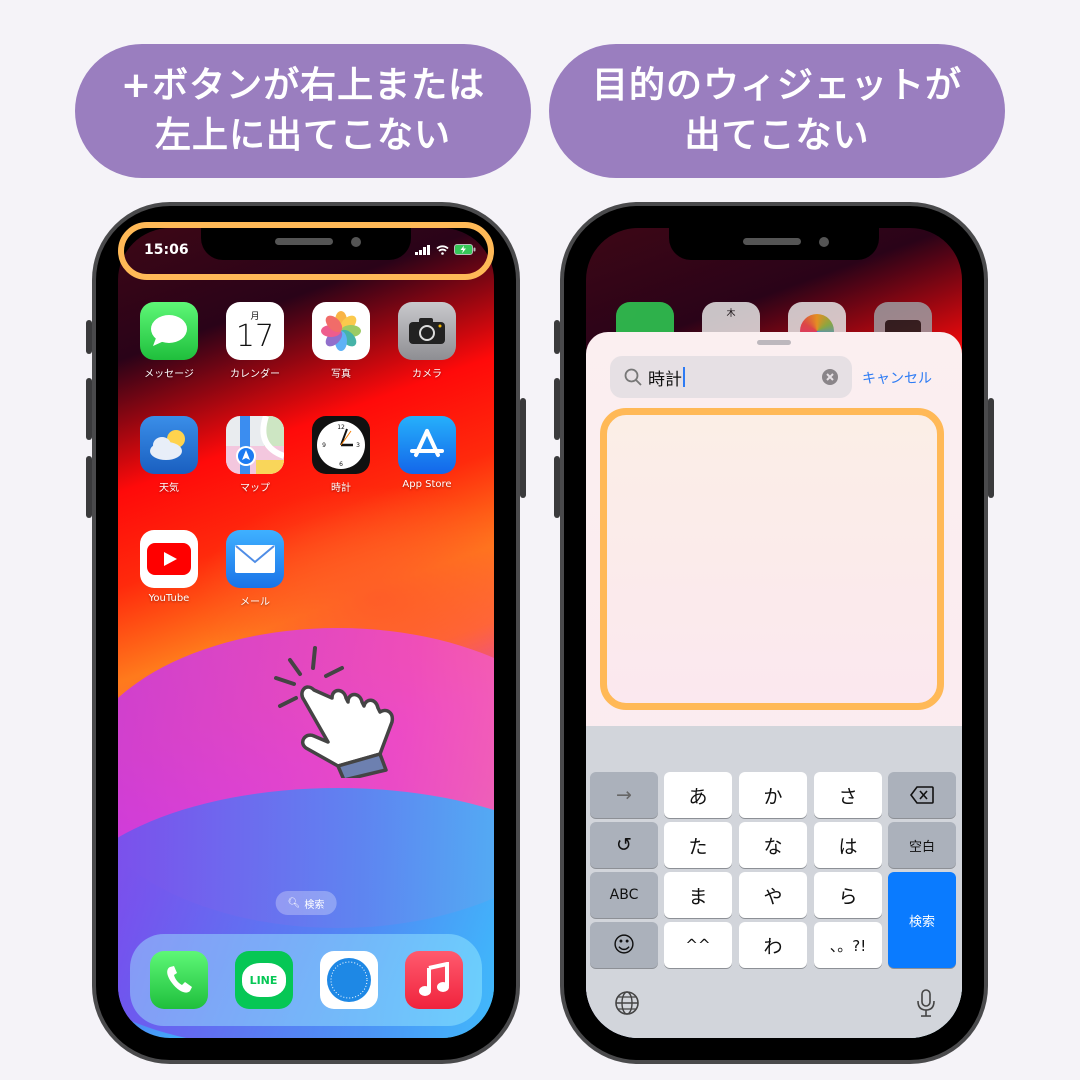  What do you see at coordinates (777, 111) in the screenshot?
I see `banner-widget-missing: 目的のウィジェットが 出てこない` at bounding box center [777, 111].